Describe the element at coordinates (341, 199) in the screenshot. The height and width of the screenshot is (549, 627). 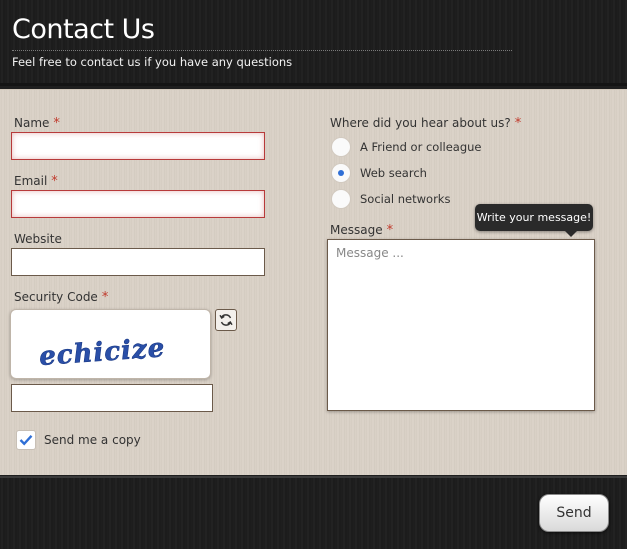
I see `radio-social` at that location.